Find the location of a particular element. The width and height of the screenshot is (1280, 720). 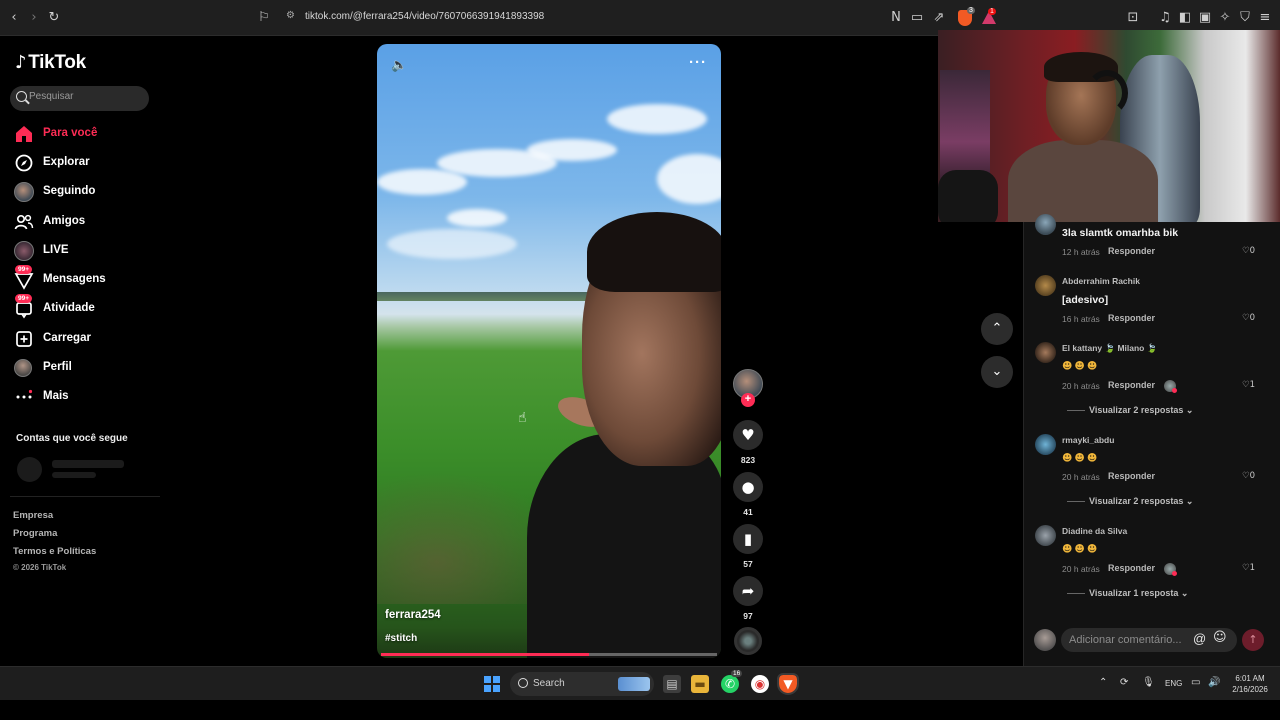

nav-item-live: LIVE is located at coordinates (84, 251).